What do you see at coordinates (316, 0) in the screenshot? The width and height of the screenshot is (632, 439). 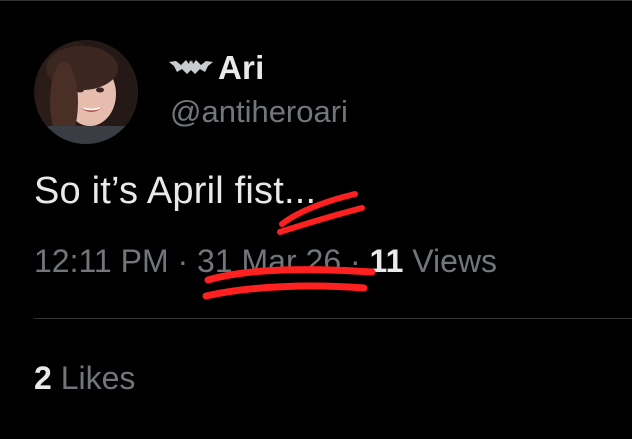 I see `top-divider` at bounding box center [316, 0].